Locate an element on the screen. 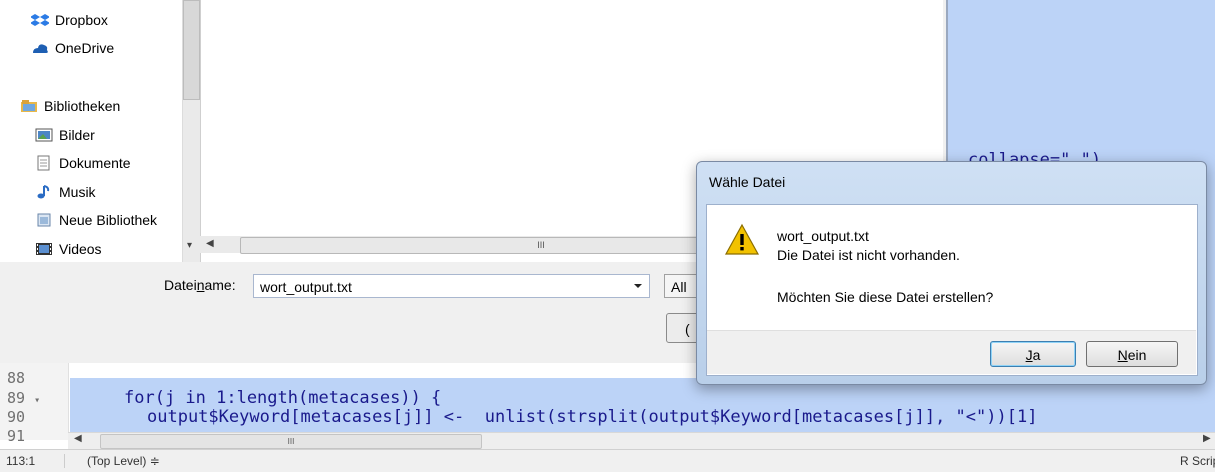 The height and width of the screenshot is (472, 1215). no-button: Nein is located at coordinates (1132, 354).